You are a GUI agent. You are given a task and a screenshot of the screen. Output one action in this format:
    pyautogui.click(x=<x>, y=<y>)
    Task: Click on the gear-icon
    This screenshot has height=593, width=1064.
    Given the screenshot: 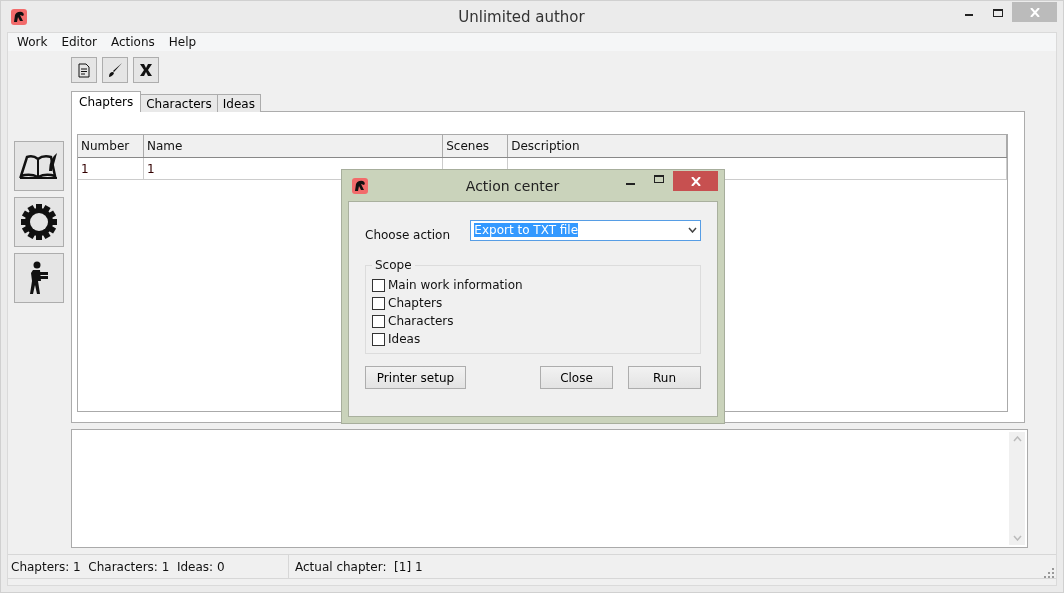 What is the action you would take?
    pyautogui.click(x=39, y=222)
    